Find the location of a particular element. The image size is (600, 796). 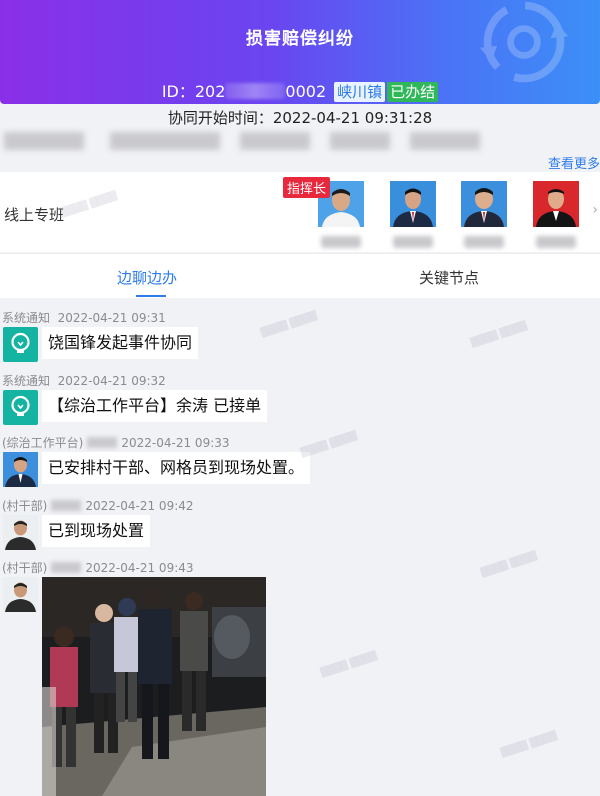

case-id-redacted is located at coordinates (255, 91).